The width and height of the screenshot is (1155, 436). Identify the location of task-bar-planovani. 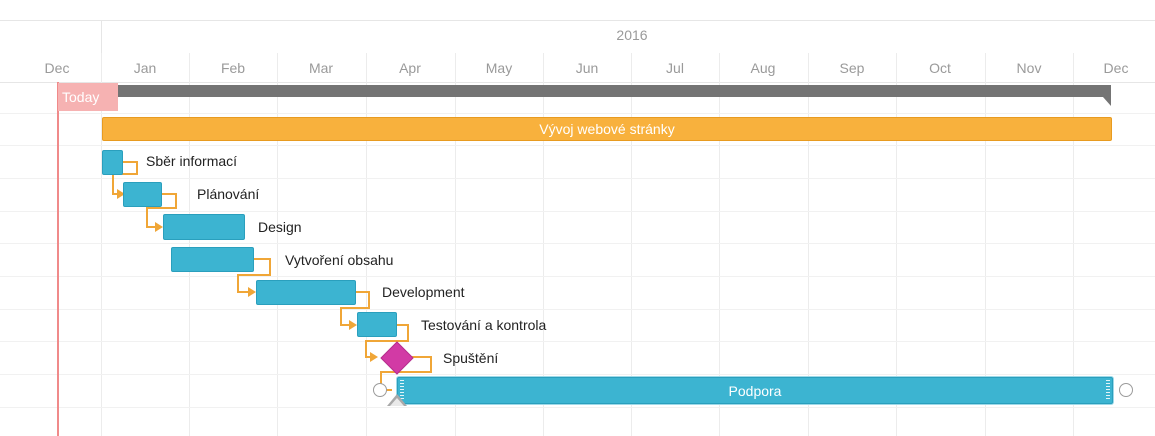
(142, 194).